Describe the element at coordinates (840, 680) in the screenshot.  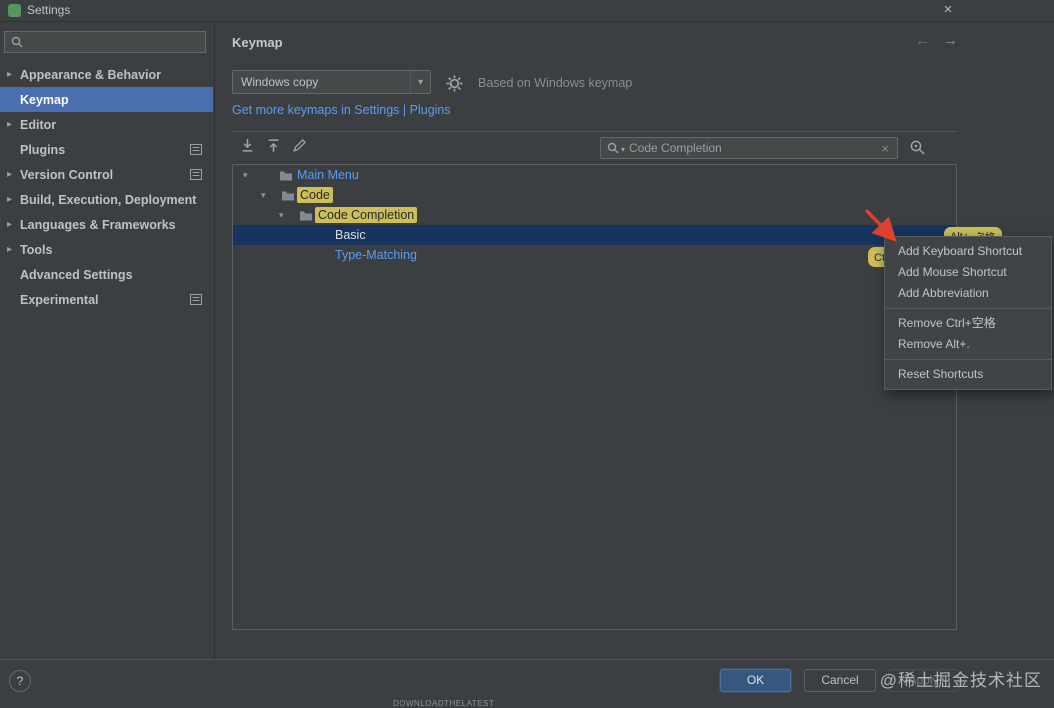
I see `cancel-button: Cancel` at that location.